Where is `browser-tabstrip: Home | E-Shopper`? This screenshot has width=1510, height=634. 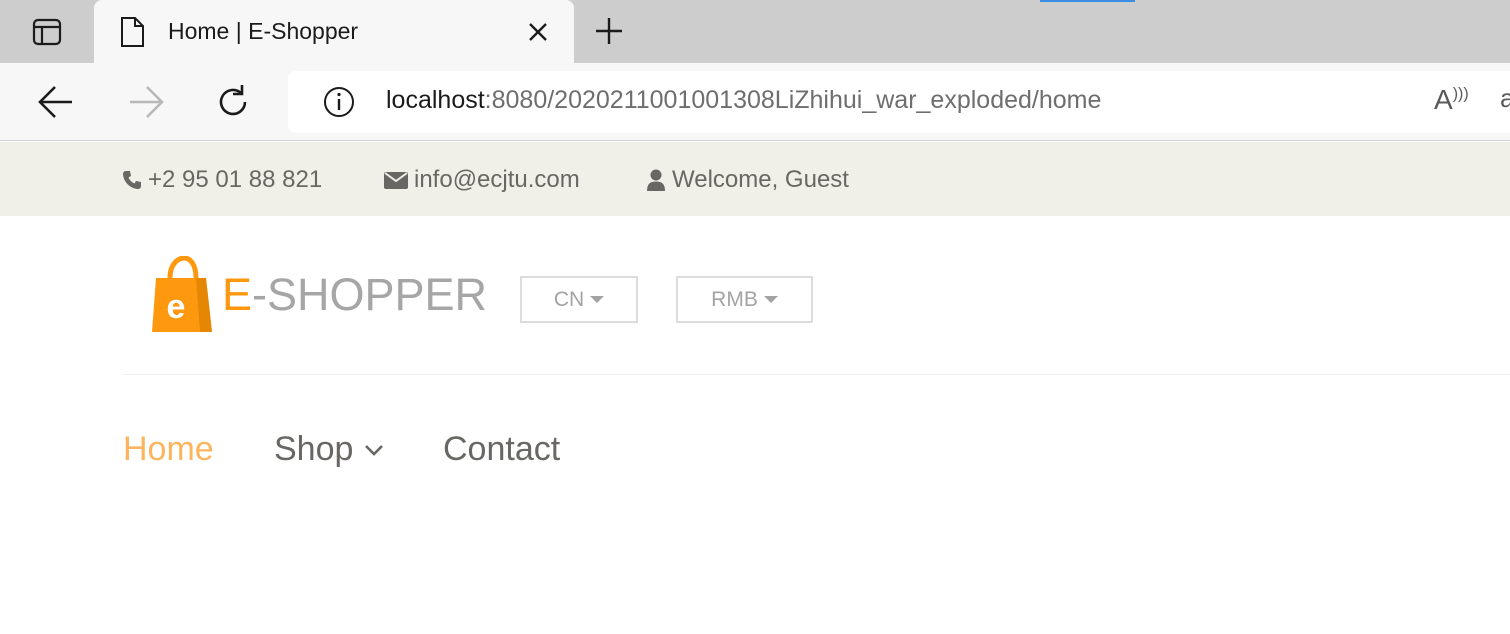 browser-tabstrip: Home | E-Shopper is located at coordinates (755, 31).